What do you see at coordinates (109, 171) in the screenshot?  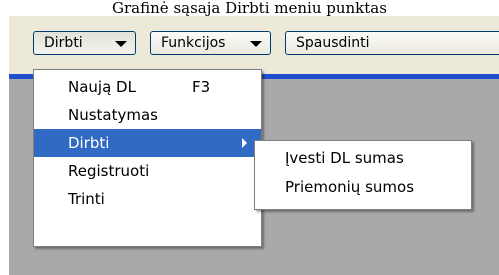 I see `menu-item-label: Registruoti` at bounding box center [109, 171].